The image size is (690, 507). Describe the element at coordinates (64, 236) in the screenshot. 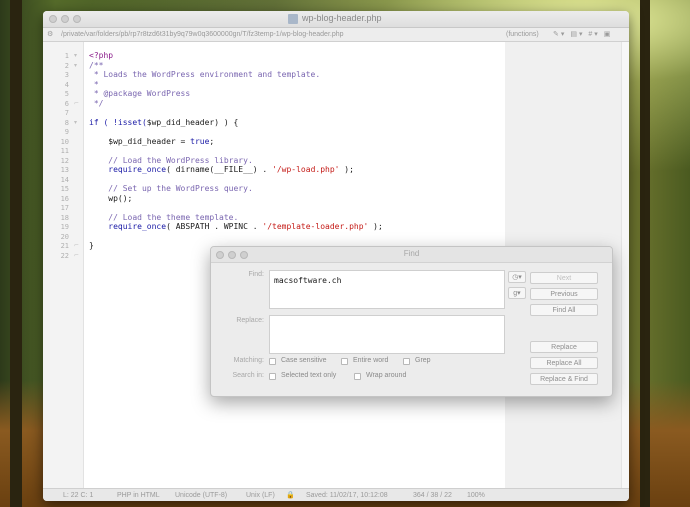

I see `line-number: 20` at that location.